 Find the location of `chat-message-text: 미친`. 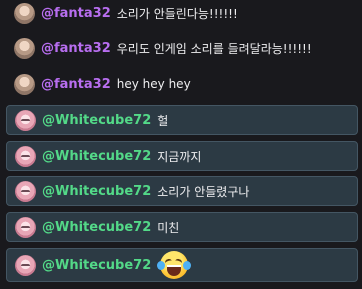

chat-message-text: 미친 is located at coordinates (168, 227).